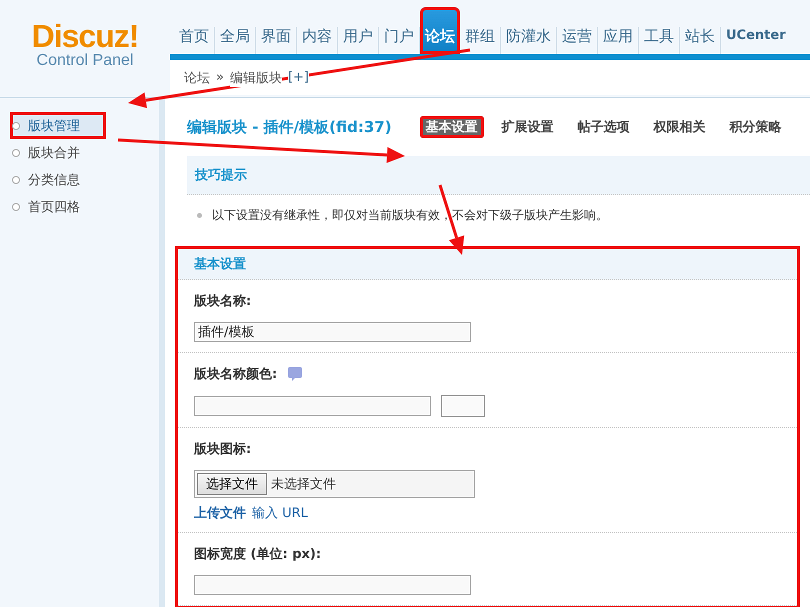 Image resolution: width=810 pixels, height=607 pixels. What do you see at coordinates (79, 152) in the screenshot?
I see `sidebar-item: 版块合并` at bounding box center [79, 152].